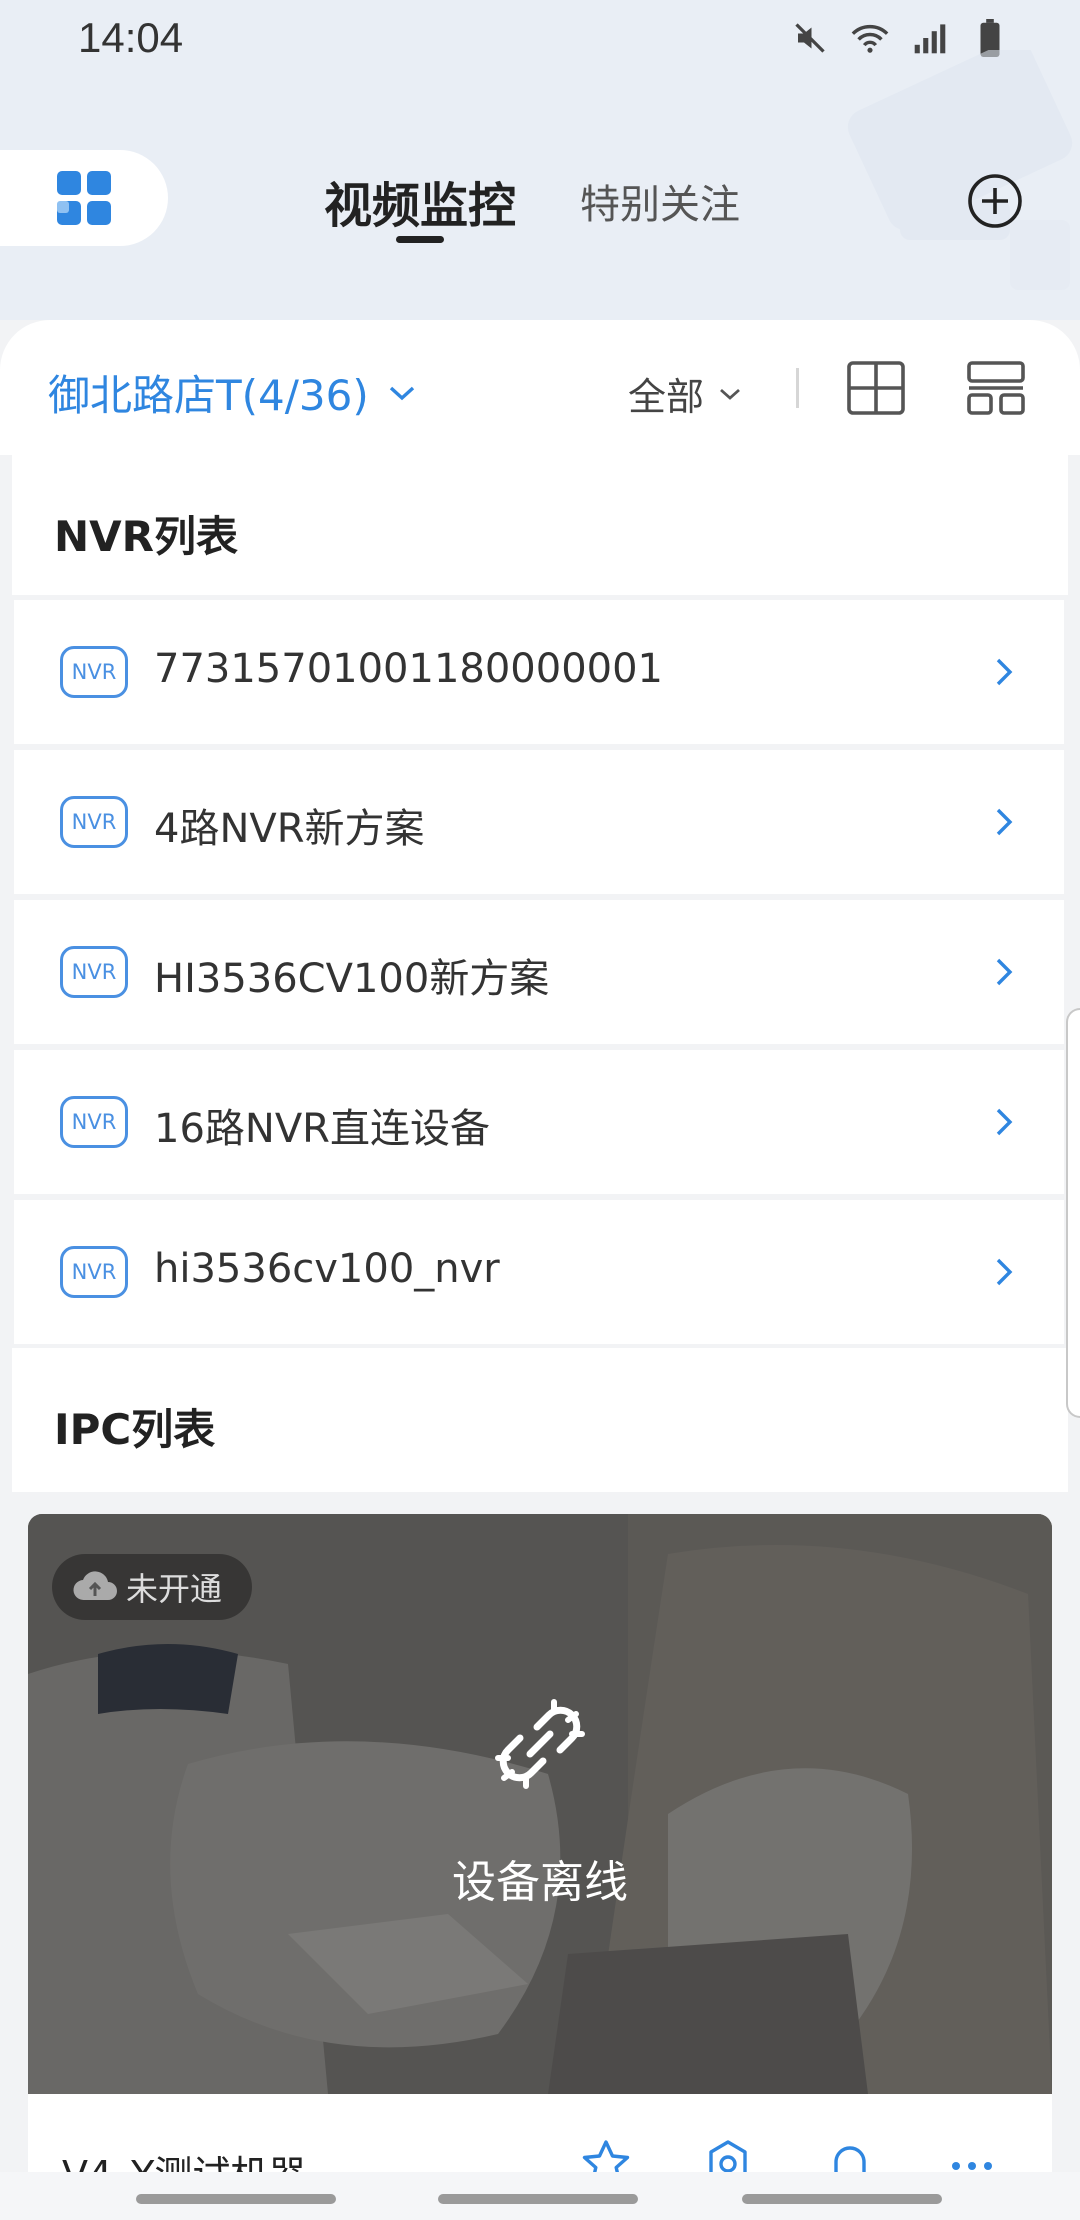 The height and width of the screenshot is (2220, 1080). I want to click on nvr-item-label: HI3536CV100新方案, so click(352, 979).